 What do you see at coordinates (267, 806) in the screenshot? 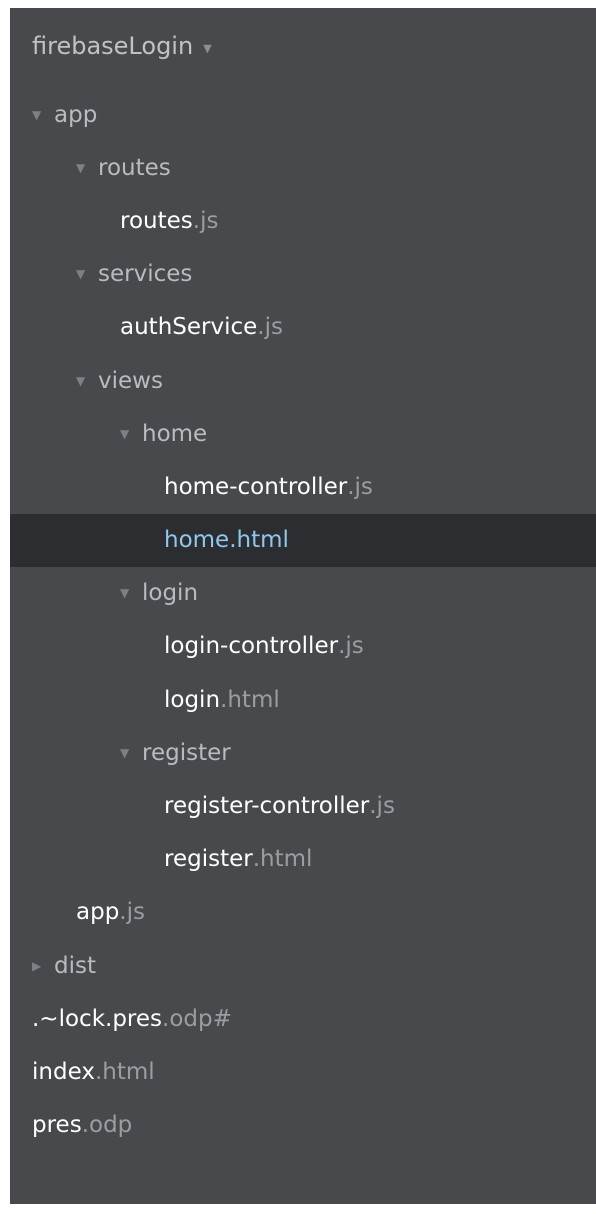
I see `file-name: register-controller` at bounding box center [267, 806].